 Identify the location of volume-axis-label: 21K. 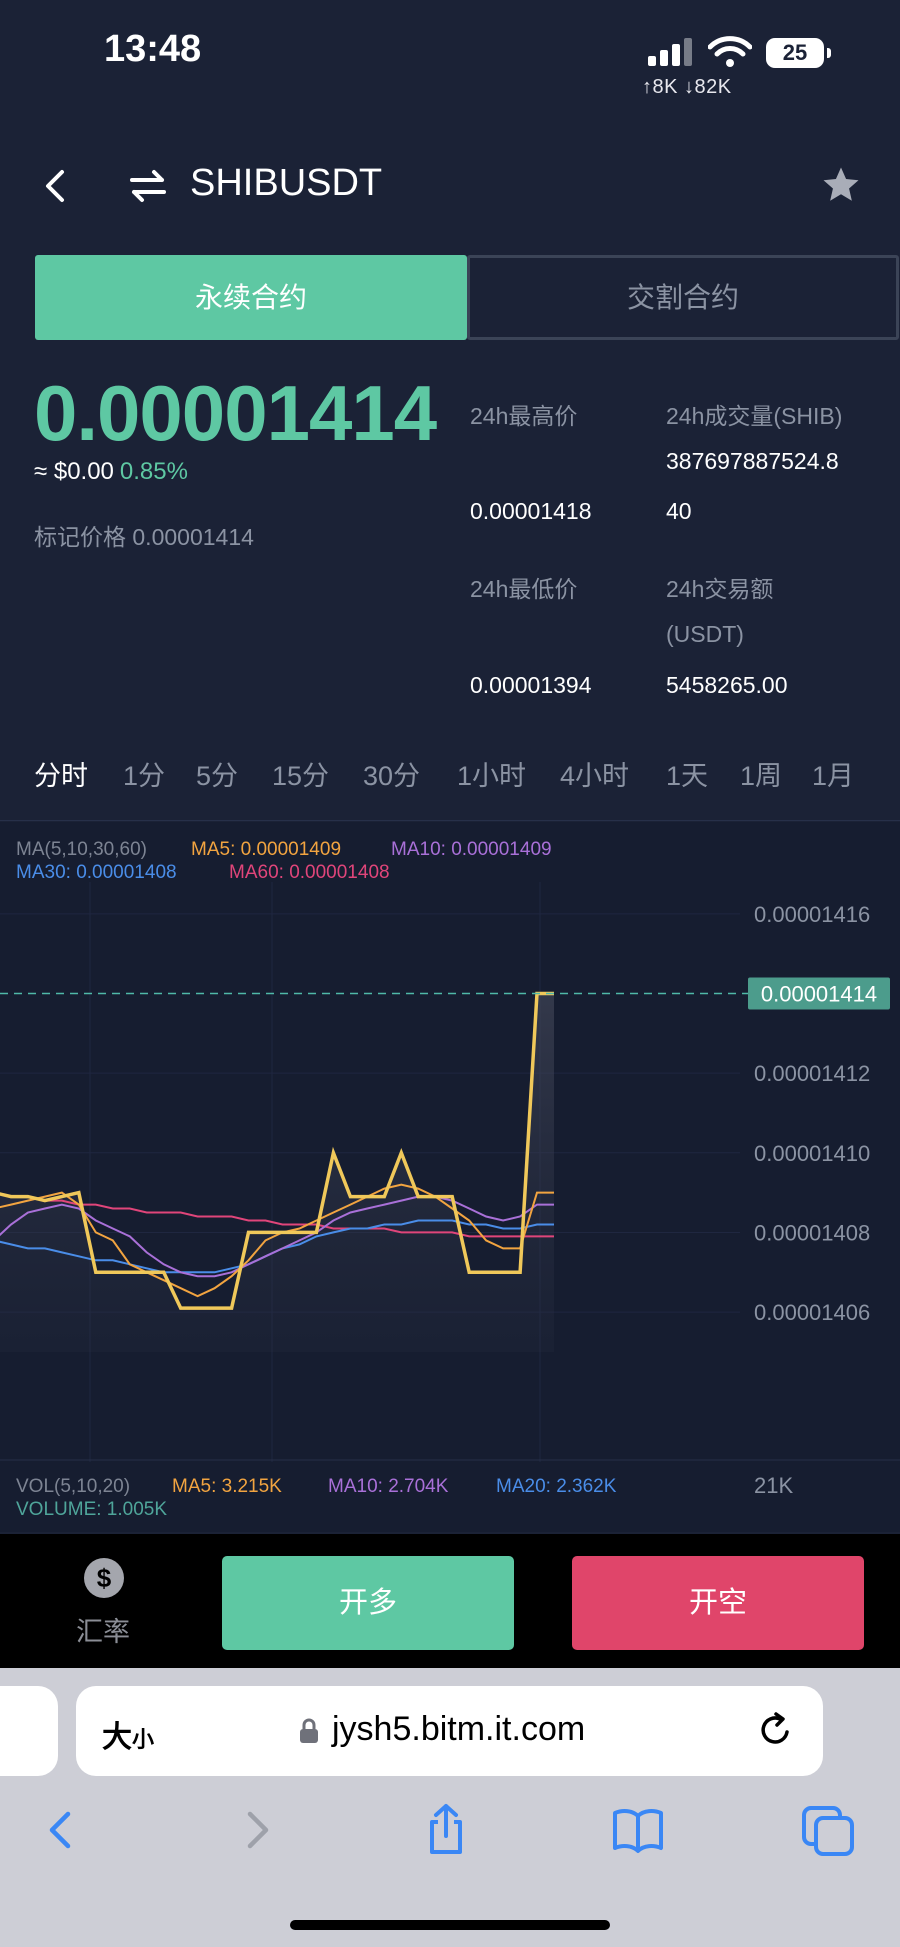
(773, 1485).